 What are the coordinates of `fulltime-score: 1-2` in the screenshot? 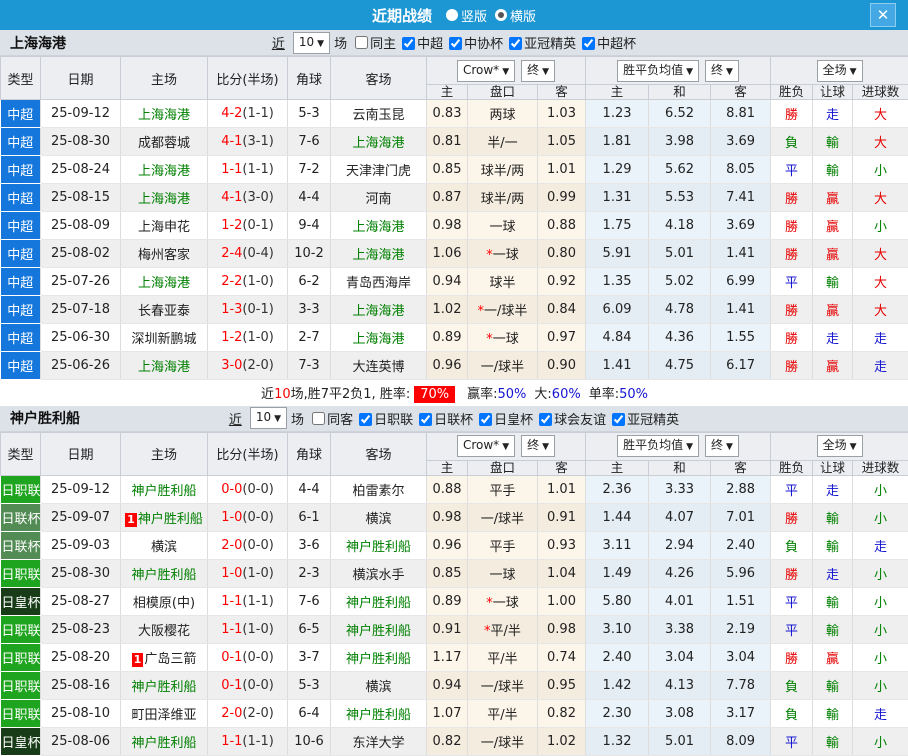 It's located at (231, 225).